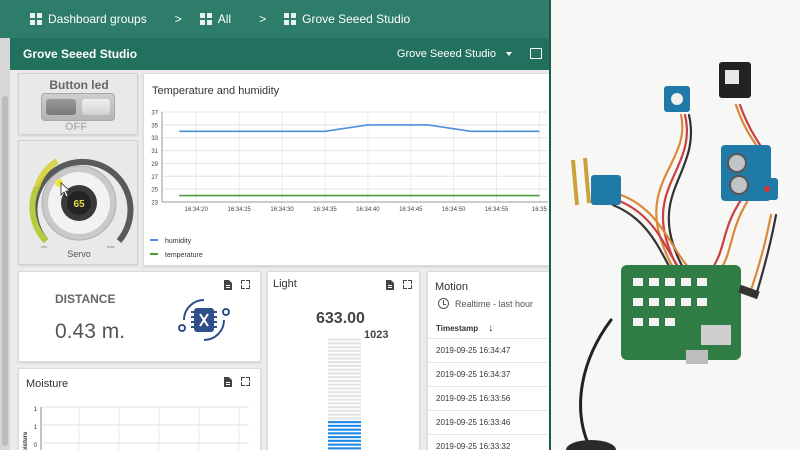 This screenshot has width=800, height=450. Describe the element at coordinates (97, 19) in the screenshot. I see `breadcrumb-label: Dashboard groups` at that location.